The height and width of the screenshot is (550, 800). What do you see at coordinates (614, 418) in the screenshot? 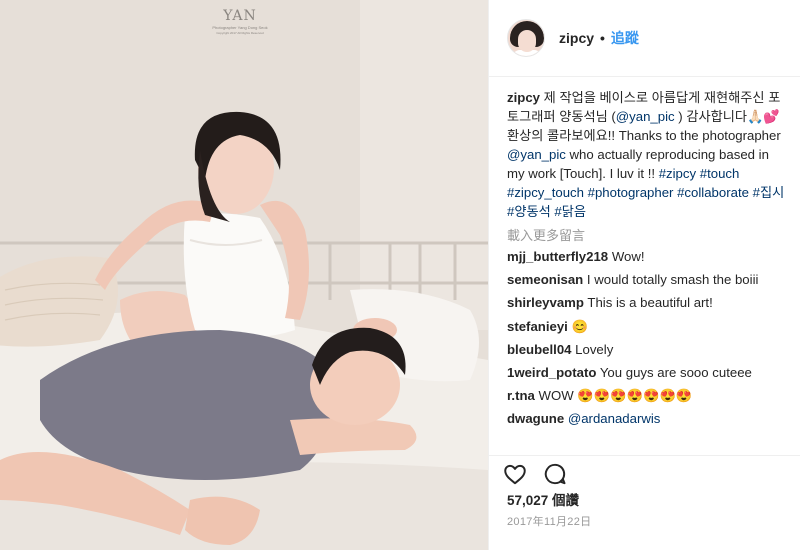
I see `comment-mention: @ardanadarwis` at bounding box center [614, 418].